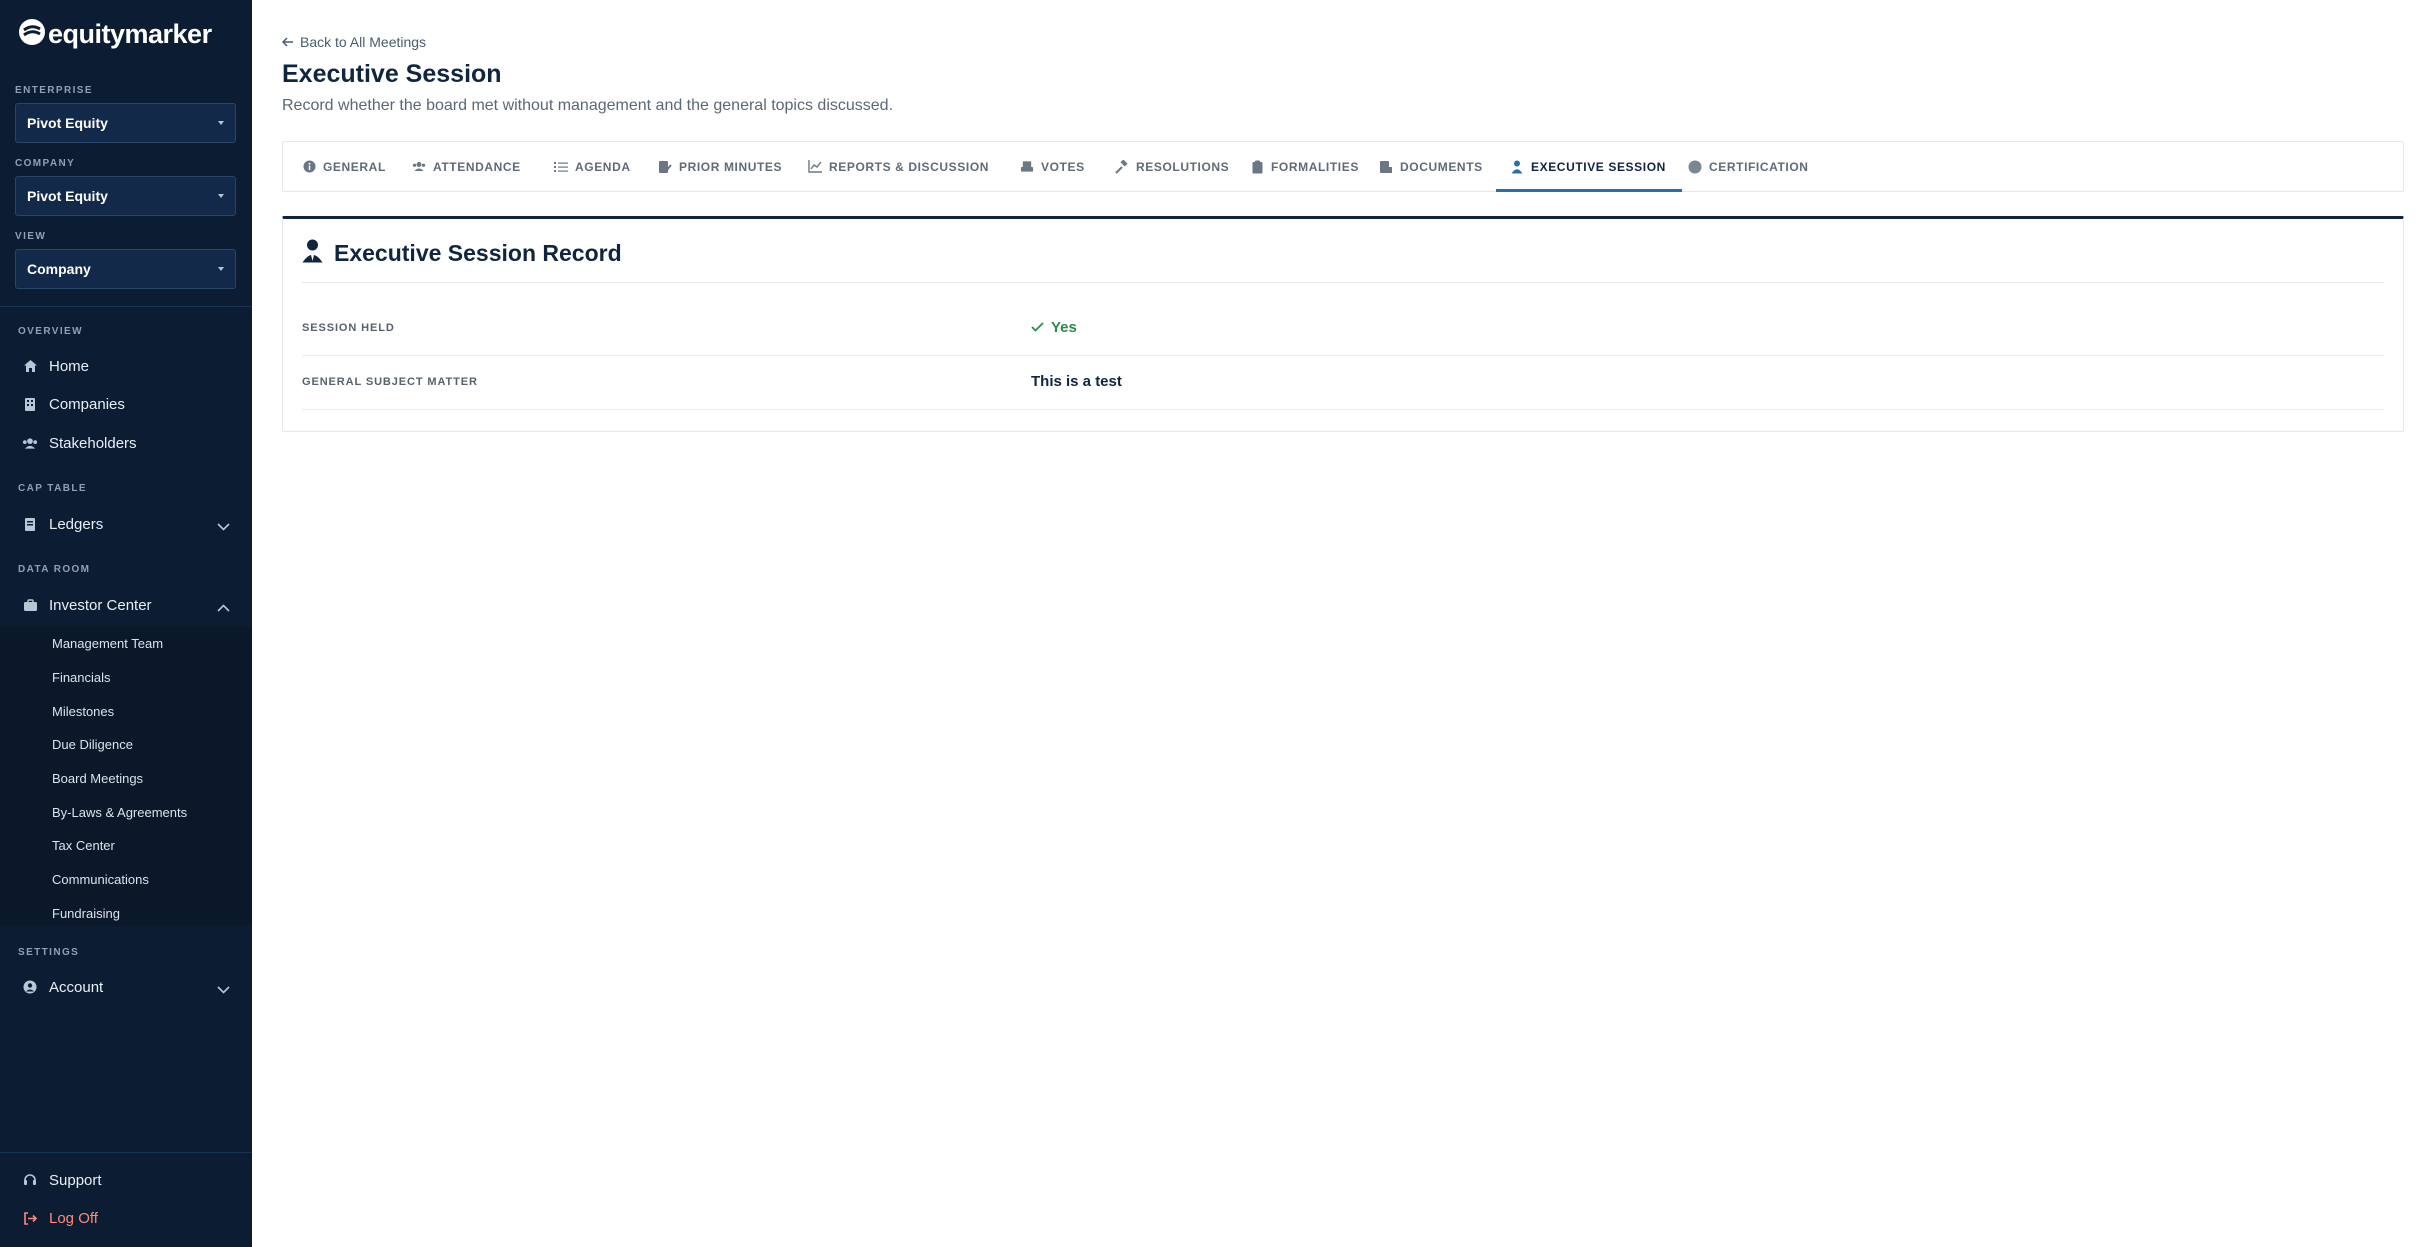 The height and width of the screenshot is (1247, 2434). Describe the element at coordinates (50, 331) in the screenshot. I see `group-overview: OVERVIEW` at that location.